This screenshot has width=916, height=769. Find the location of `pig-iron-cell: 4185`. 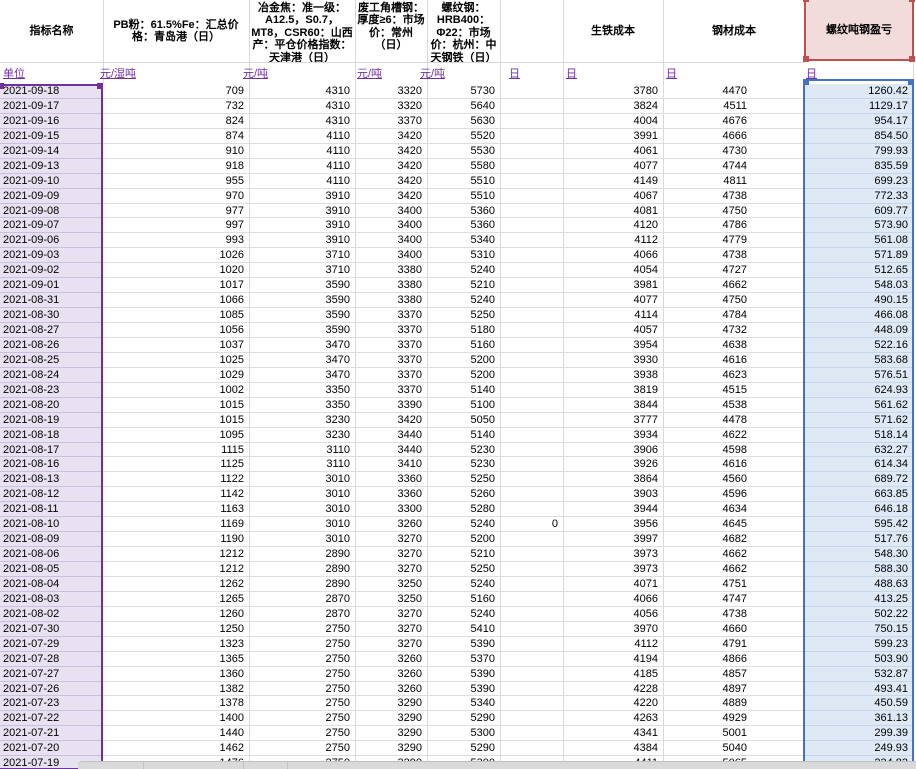

pig-iron-cell: 4185 is located at coordinates (613, 674).